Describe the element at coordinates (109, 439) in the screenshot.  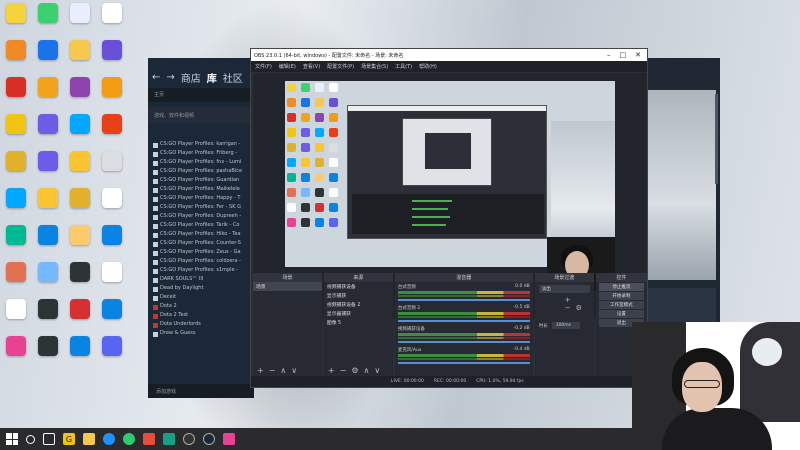
I see `edge-icon` at that location.